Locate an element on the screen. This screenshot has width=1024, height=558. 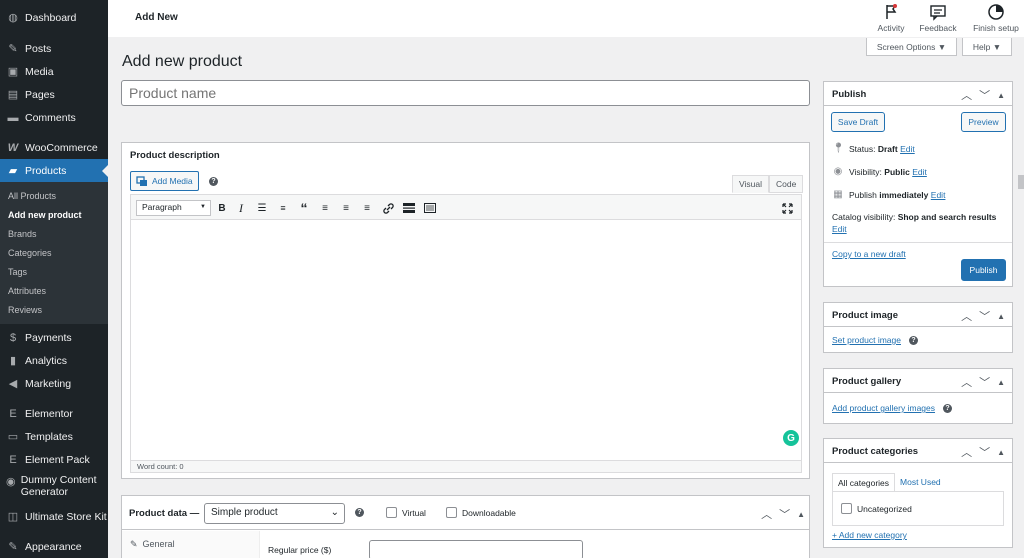
blockquote-icon: “ is located at coordinates (304, 208).